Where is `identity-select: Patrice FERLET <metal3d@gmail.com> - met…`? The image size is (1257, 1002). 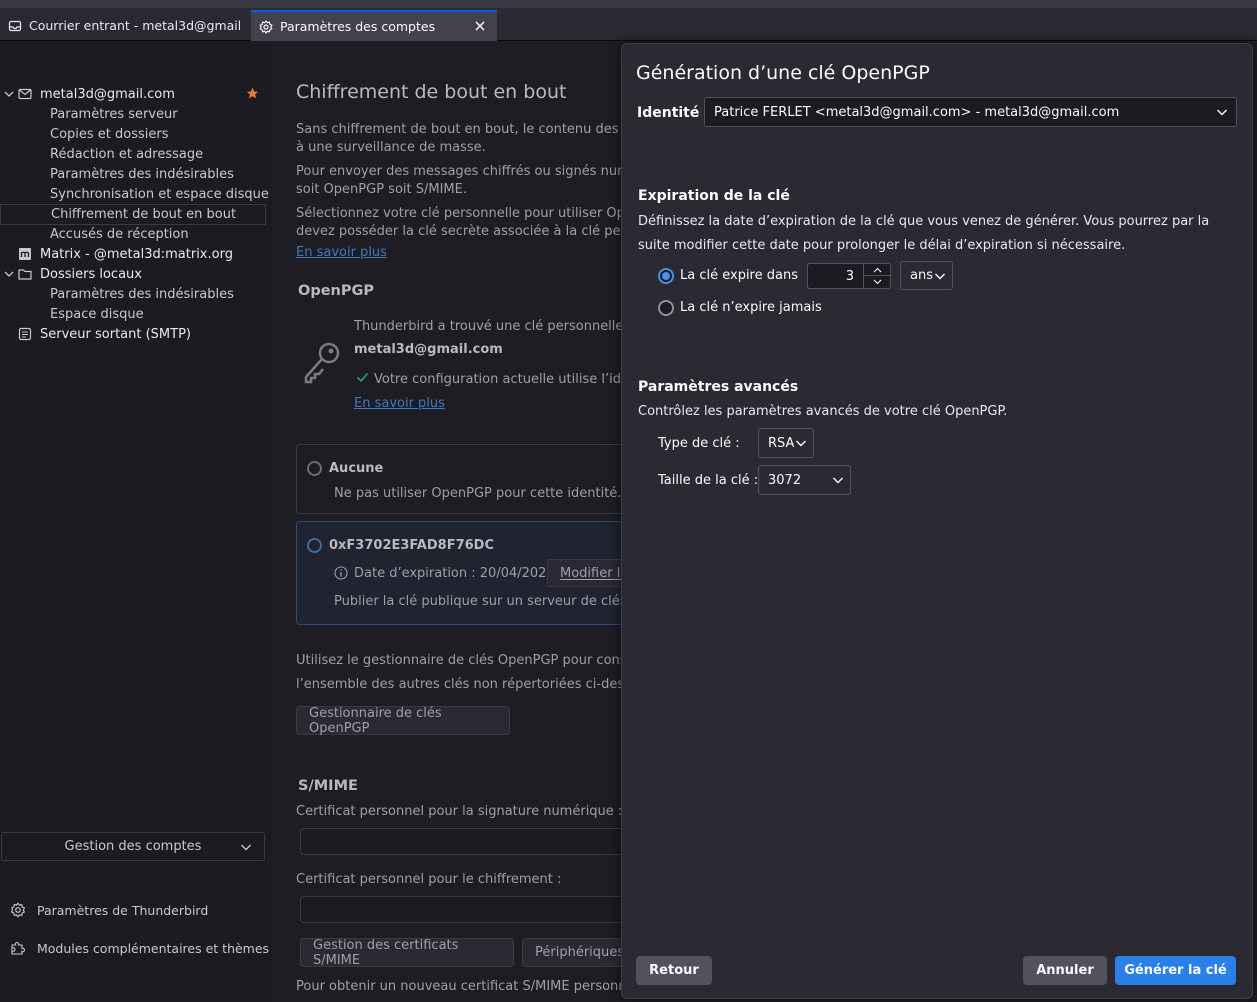
identity-select: Patrice FERLET <metal3d@gmail.com> - met… is located at coordinates (970, 112).